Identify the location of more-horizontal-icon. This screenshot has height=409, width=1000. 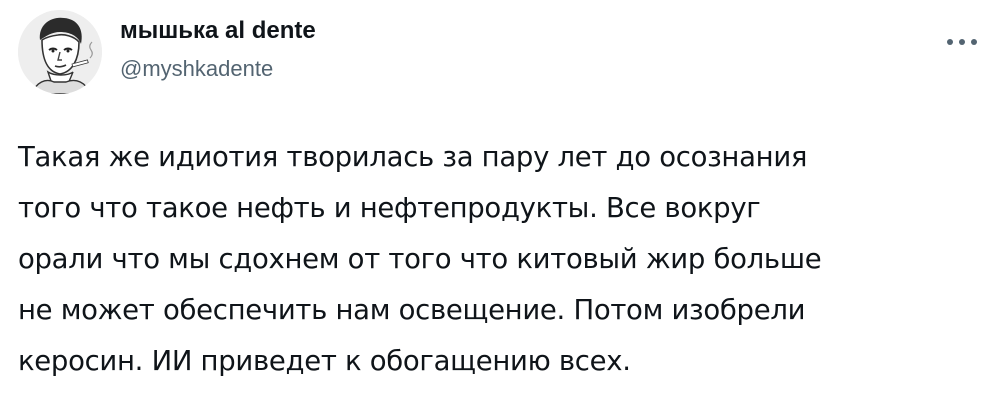
(962, 42).